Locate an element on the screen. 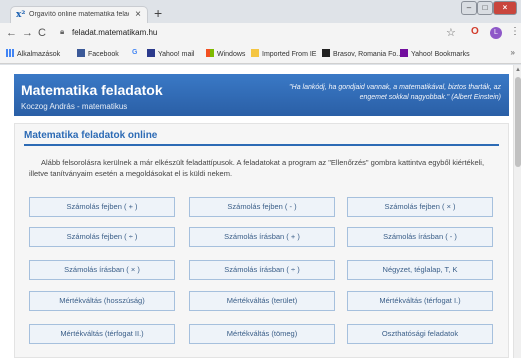 Image resolution: width=521 pixels, height=358 pixels. task-button: Mértékváltás (terület) is located at coordinates (262, 301).